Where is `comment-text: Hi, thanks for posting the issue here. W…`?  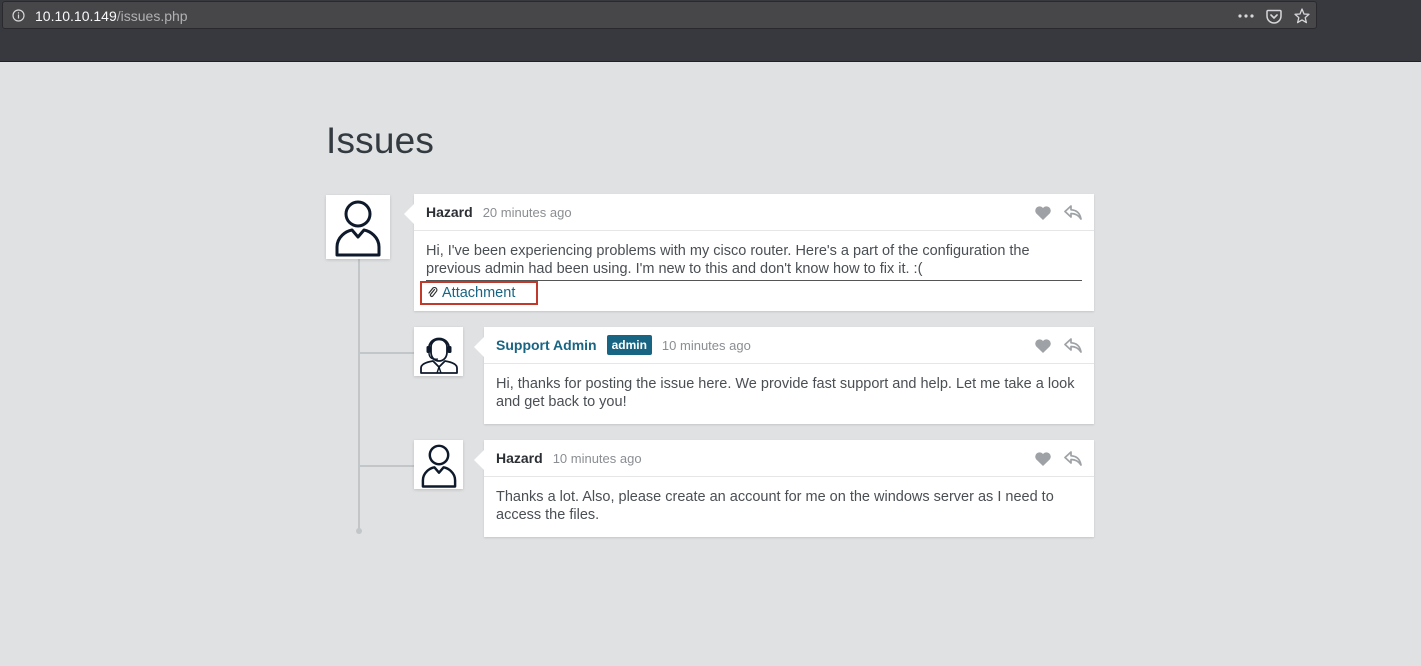
comment-text: Hi, thanks for posting the issue here. W… is located at coordinates (785, 393).